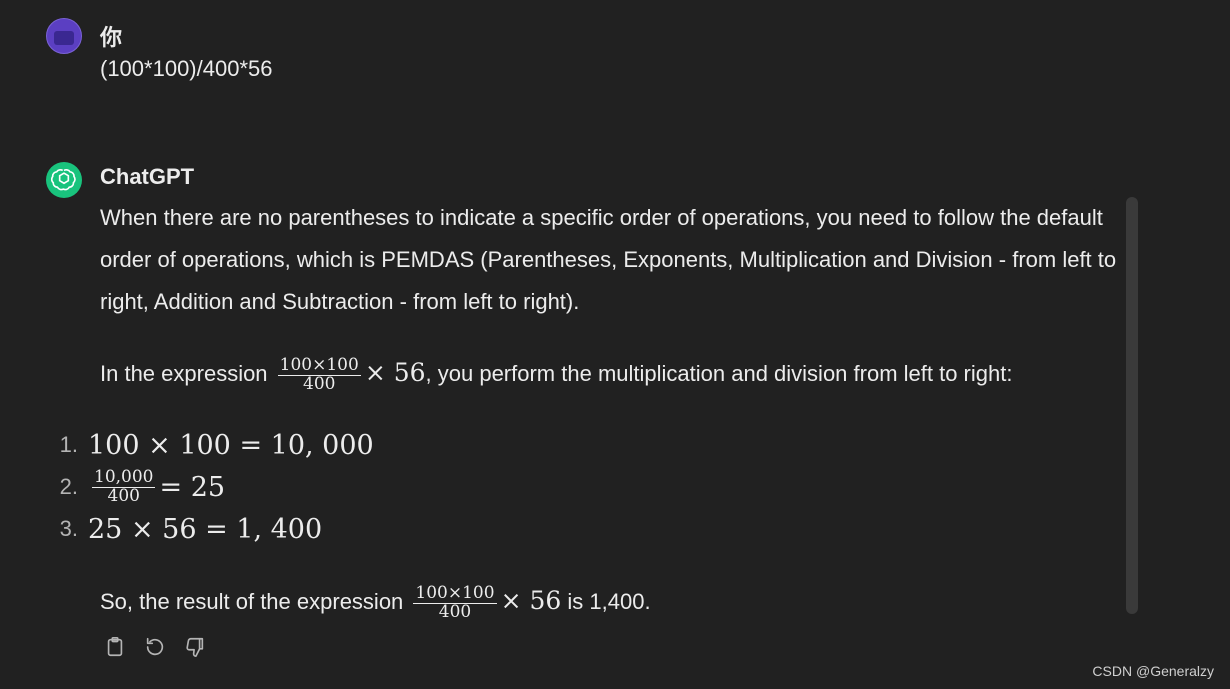 The height and width of the screenshot is (689, 1230). What do you see at coordinates (64, 180) in the screenshot?
I see `chatgpt-logo-icon` at bounding box center [64, 180].